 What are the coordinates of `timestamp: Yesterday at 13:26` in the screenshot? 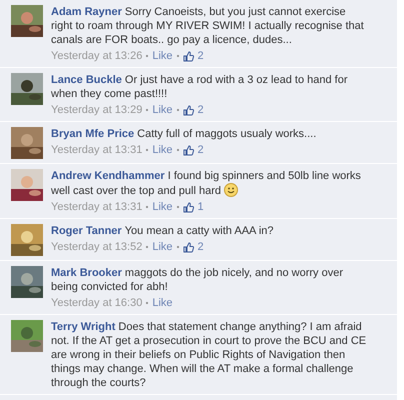 It's located at (96, 56).